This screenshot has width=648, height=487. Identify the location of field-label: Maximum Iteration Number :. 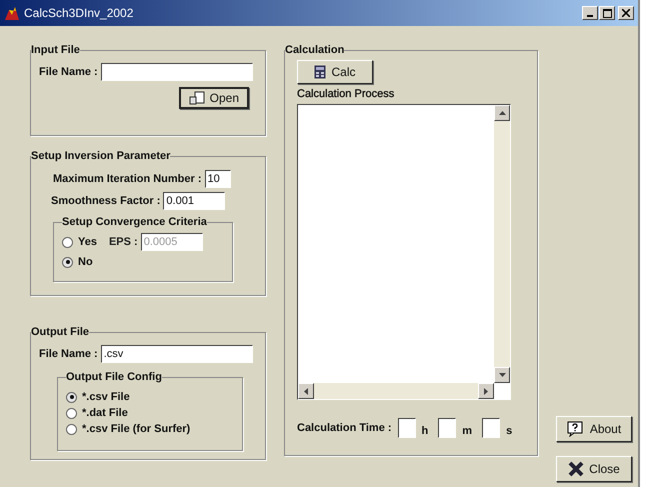
(127, 179).